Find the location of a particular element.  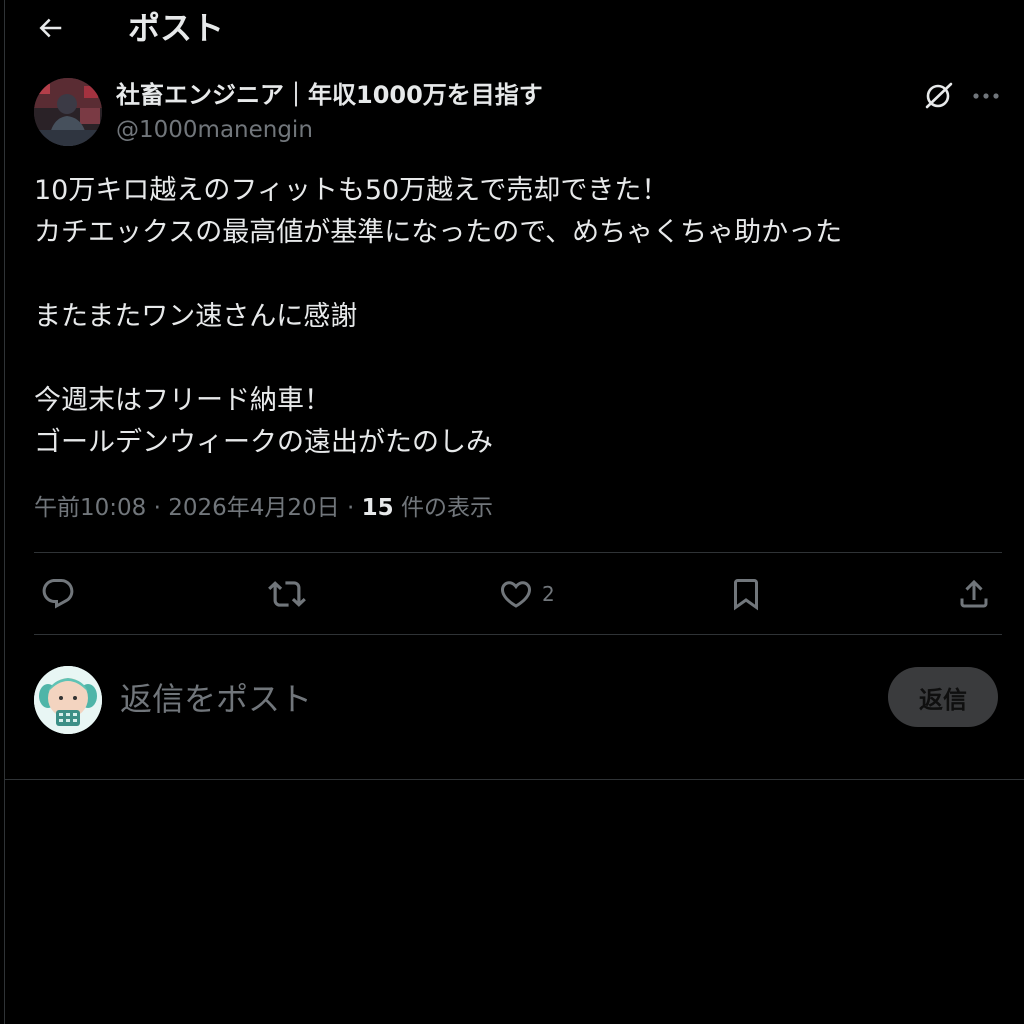

post-line: ゴールデンウィークの遠出がたのしみ is located at coordinates (263, 442).